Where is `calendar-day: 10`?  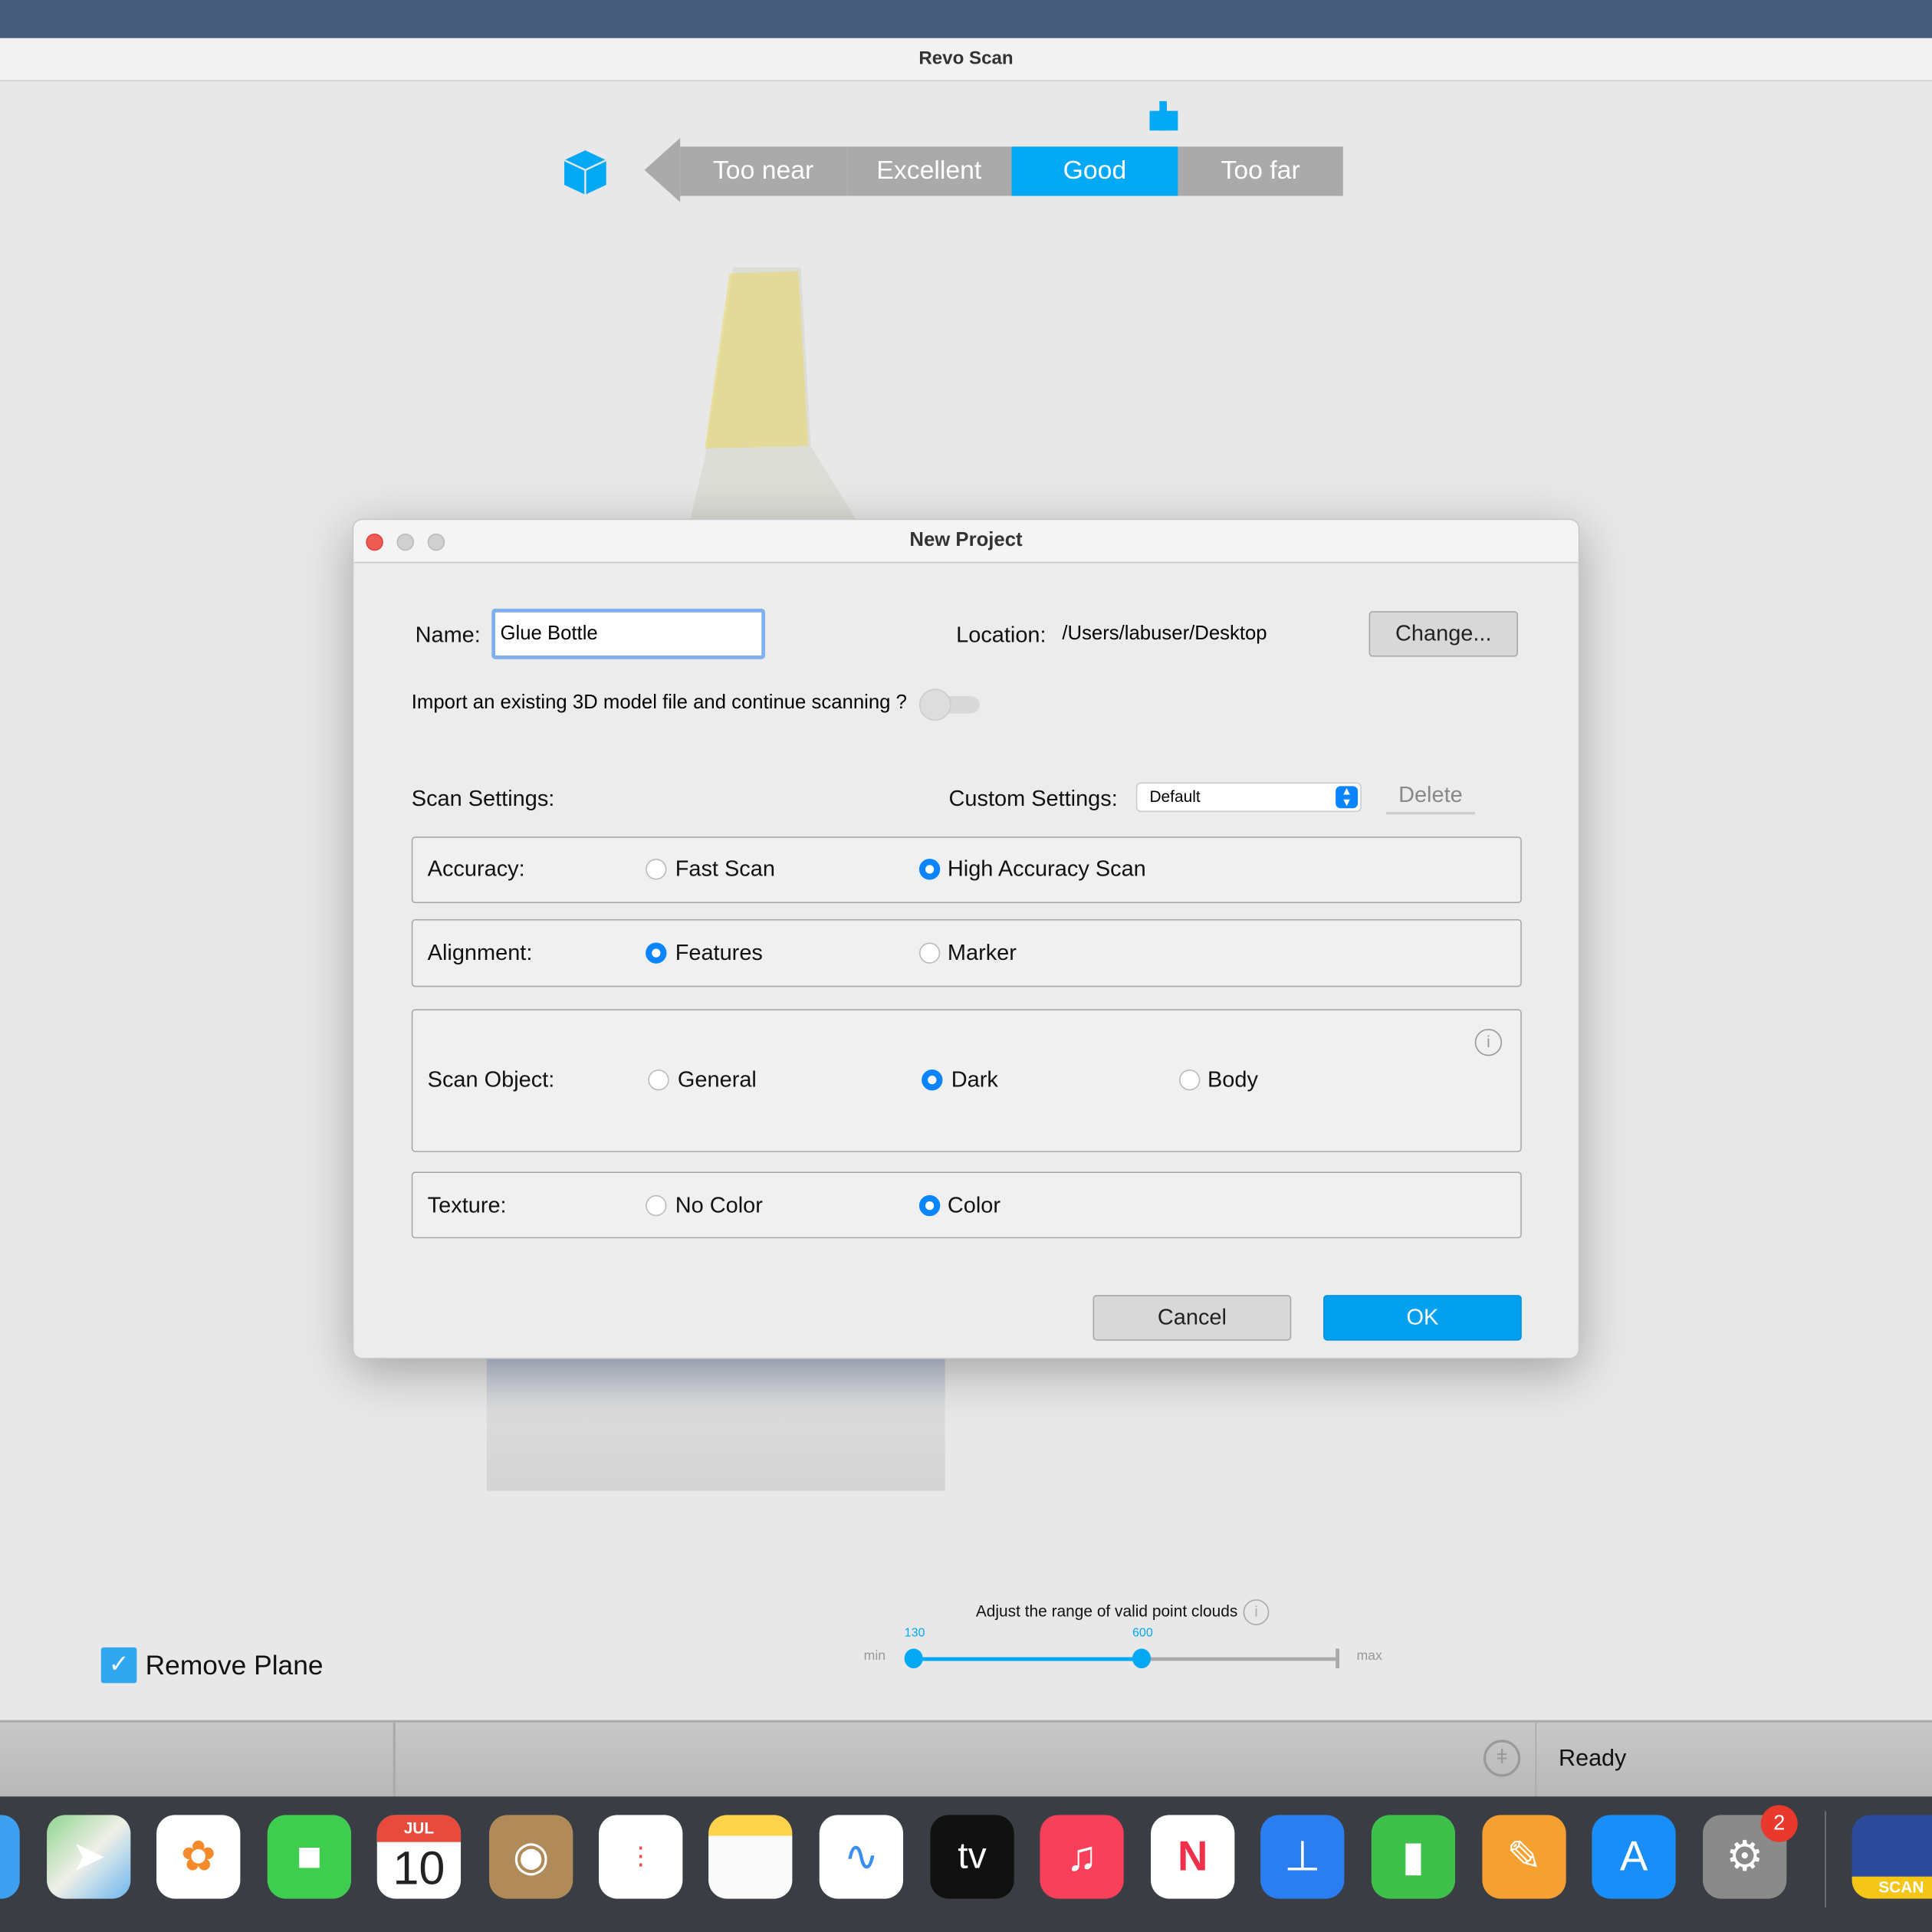
calendar-day: 10 is located at coordinates (419, 1869).